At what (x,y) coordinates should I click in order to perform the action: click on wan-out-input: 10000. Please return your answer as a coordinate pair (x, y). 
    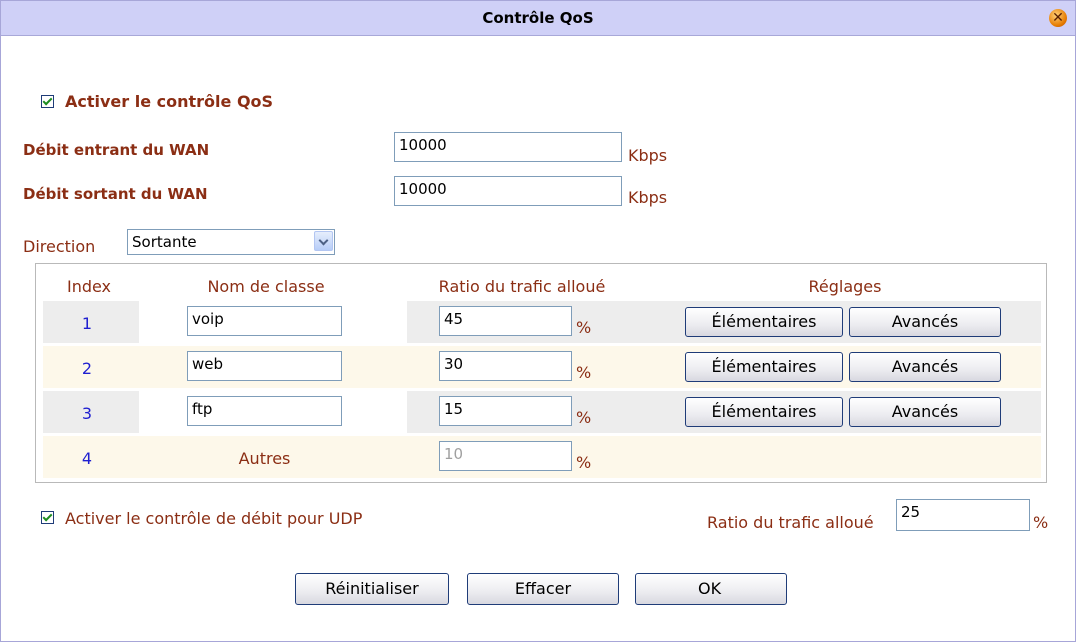
    Looking at the image, I should click on (508, 191).